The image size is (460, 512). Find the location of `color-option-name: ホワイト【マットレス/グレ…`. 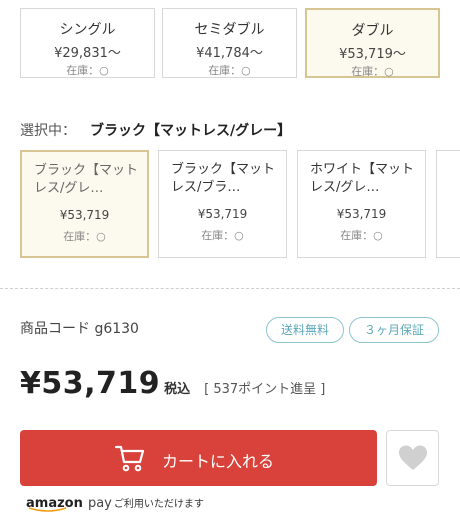

color-option-name: ホワイト【マットレス/グレ… is located at coordinates (362, 178).